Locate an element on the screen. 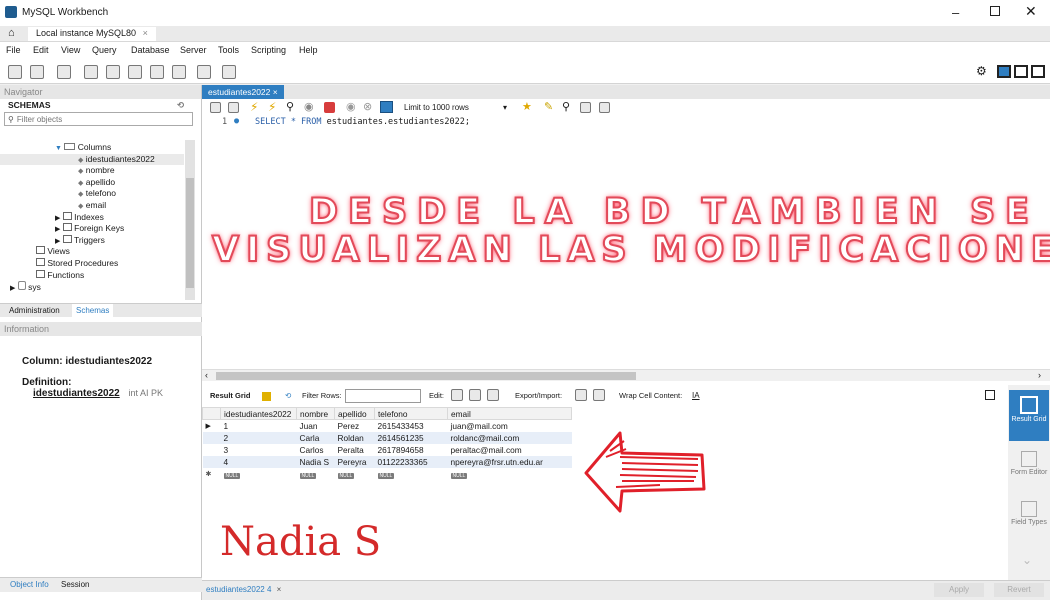 The height and width of the screenshot is (600, 1050). table-cell: Roldan is located at coordinates (354, 437).